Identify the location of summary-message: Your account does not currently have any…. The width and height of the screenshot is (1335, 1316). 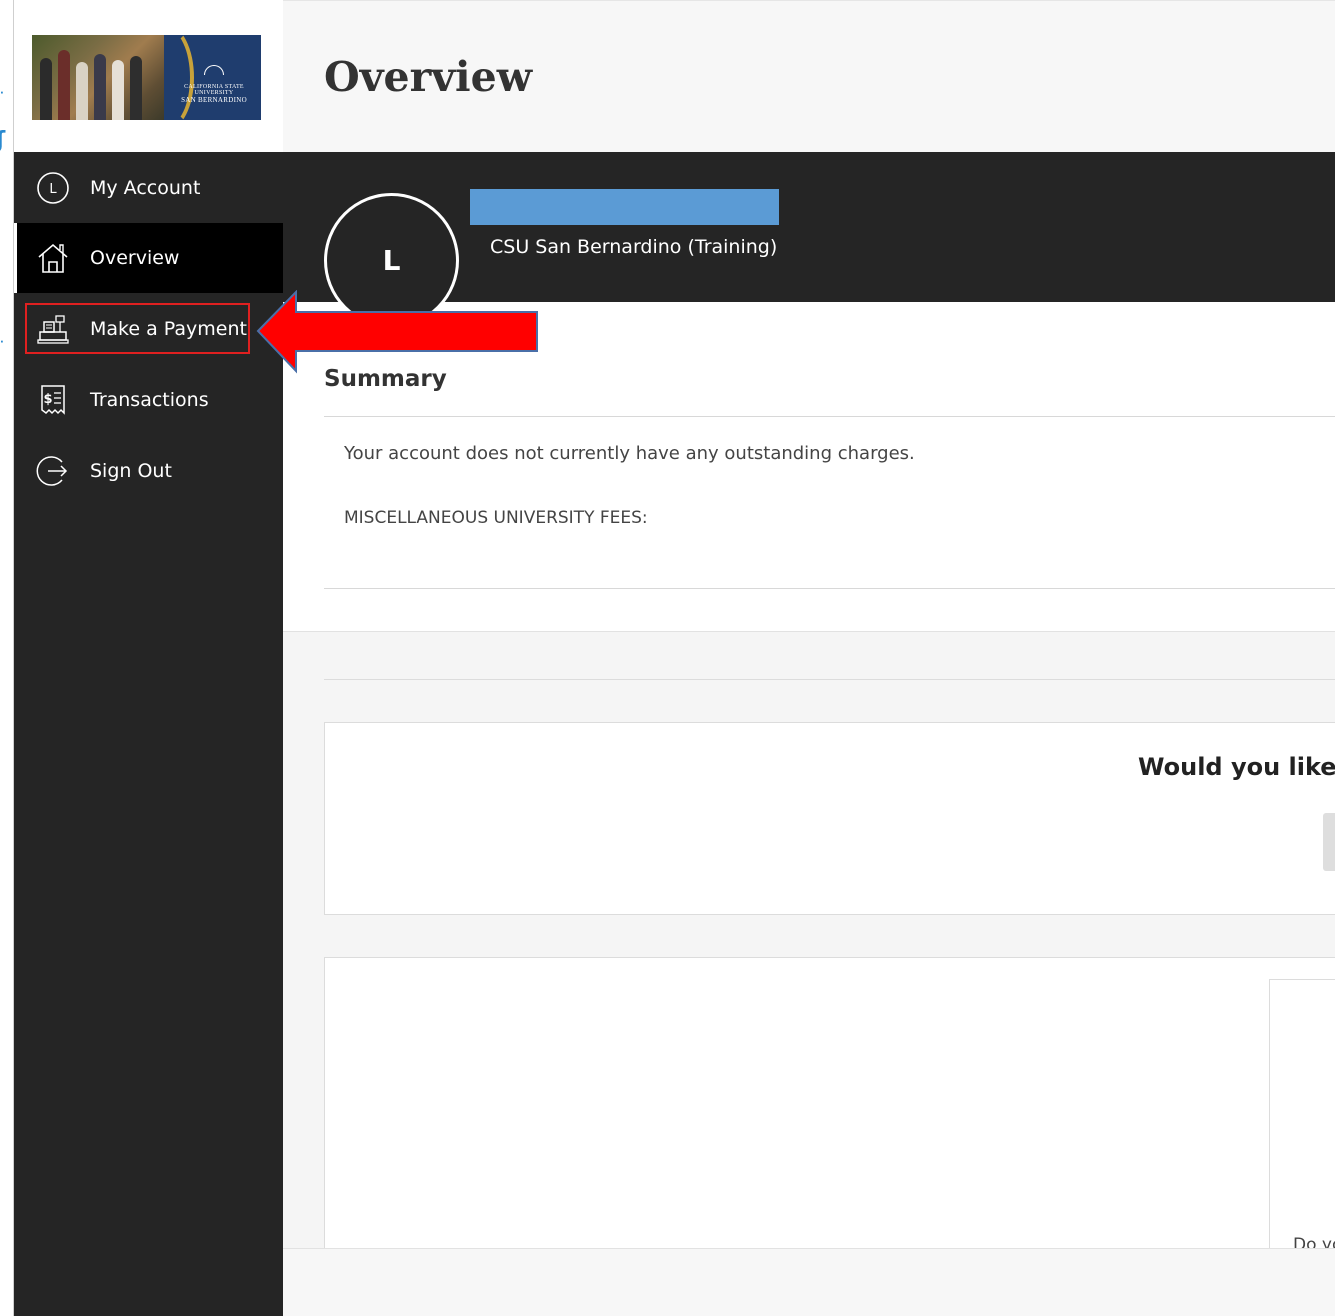
(629, 453).